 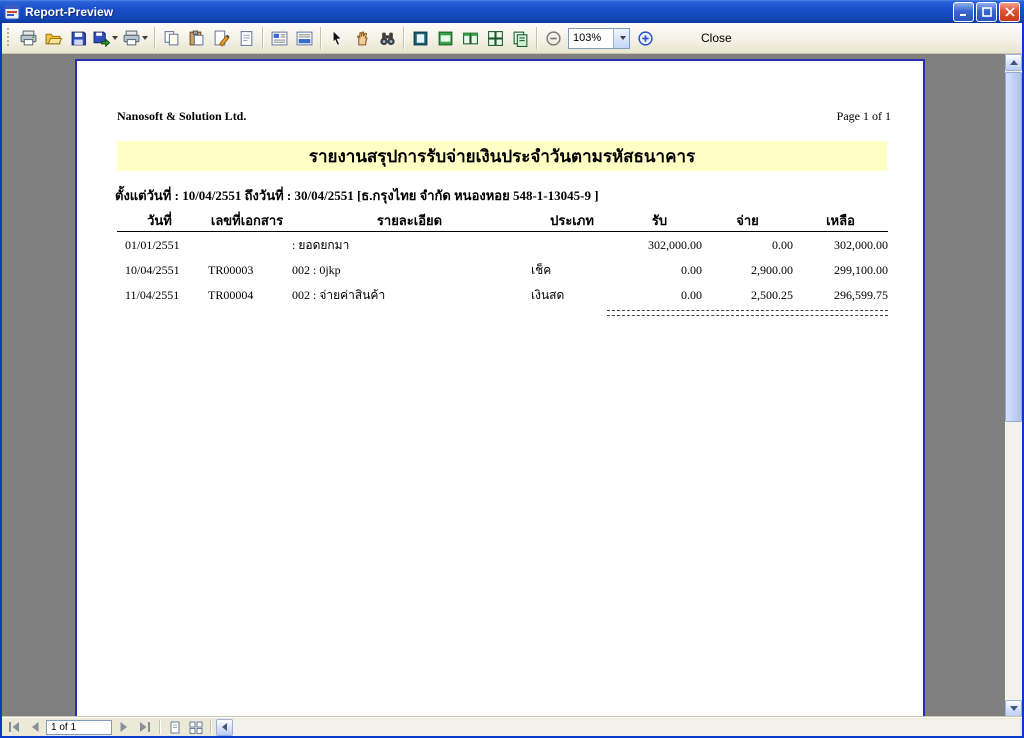 What do you see at coordinates (246, 38) in the screenshot?
I see `document-button` at bounding box center [246, 38].